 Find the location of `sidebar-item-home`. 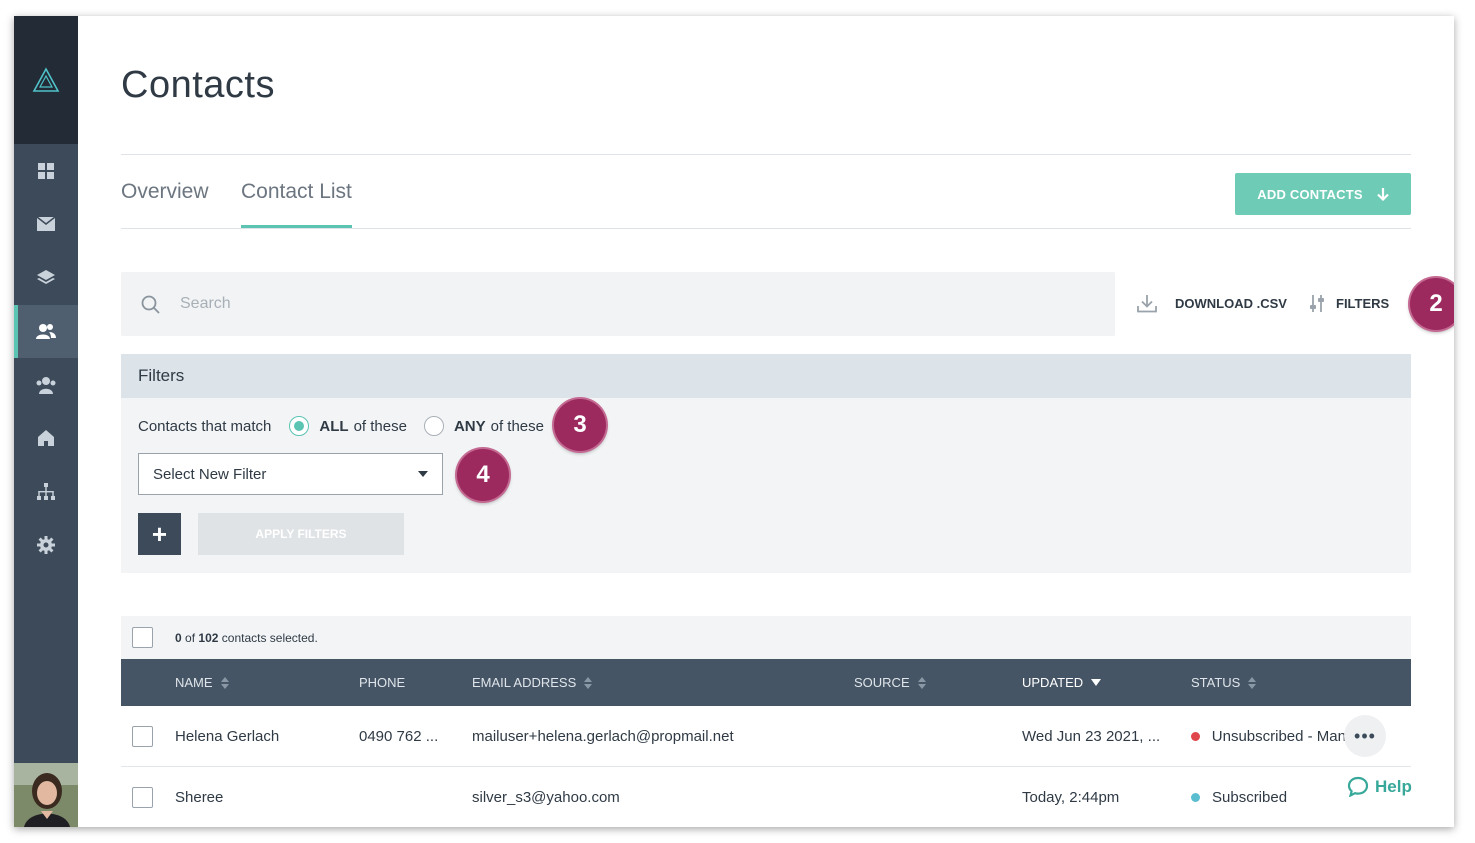

sidebar-item-home is located at coordinates (46, 439).